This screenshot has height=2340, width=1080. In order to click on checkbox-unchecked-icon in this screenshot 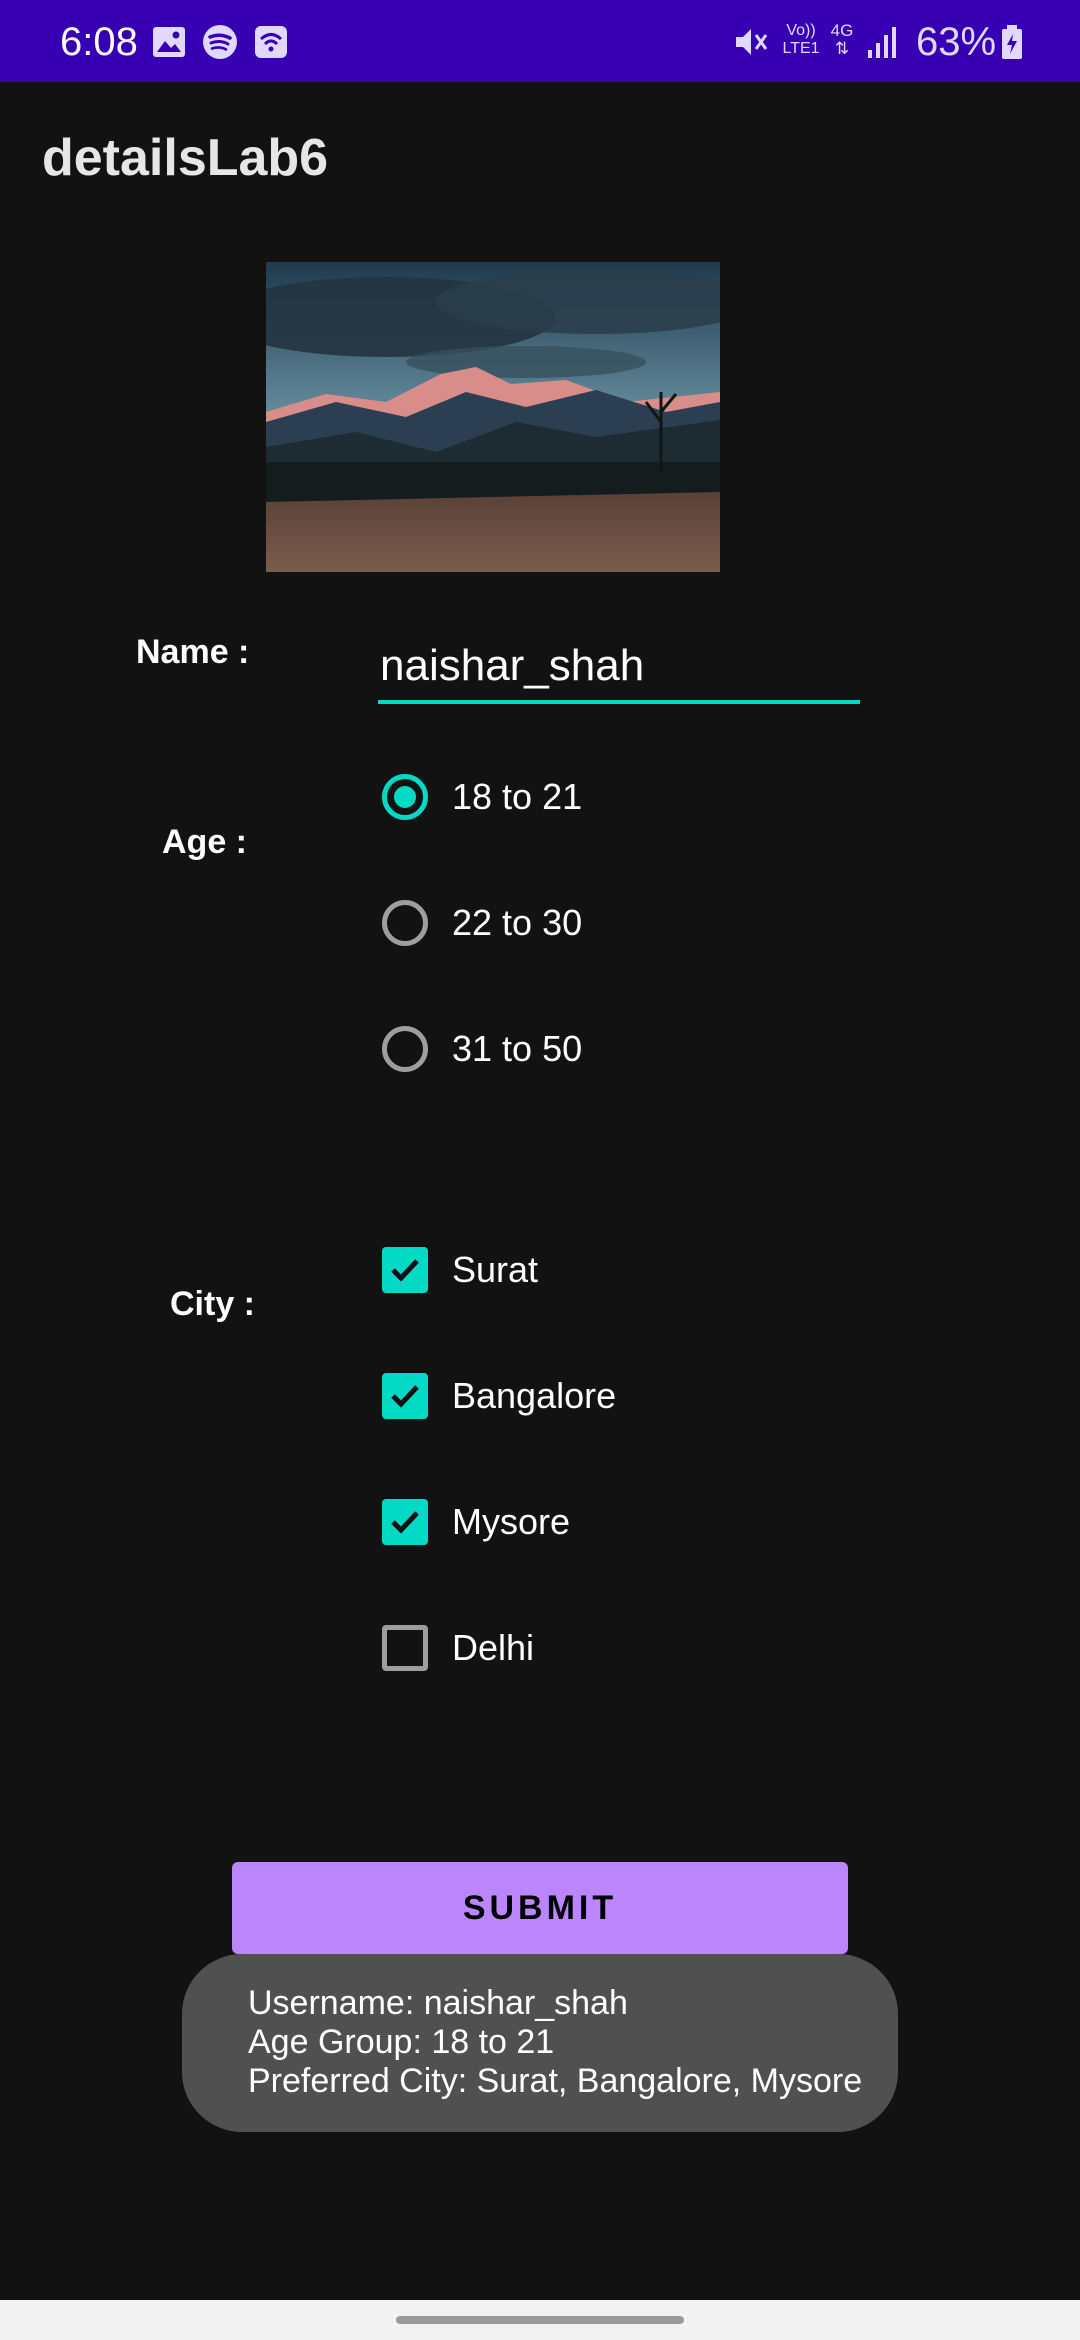, I will do `click(405, 1648)`.